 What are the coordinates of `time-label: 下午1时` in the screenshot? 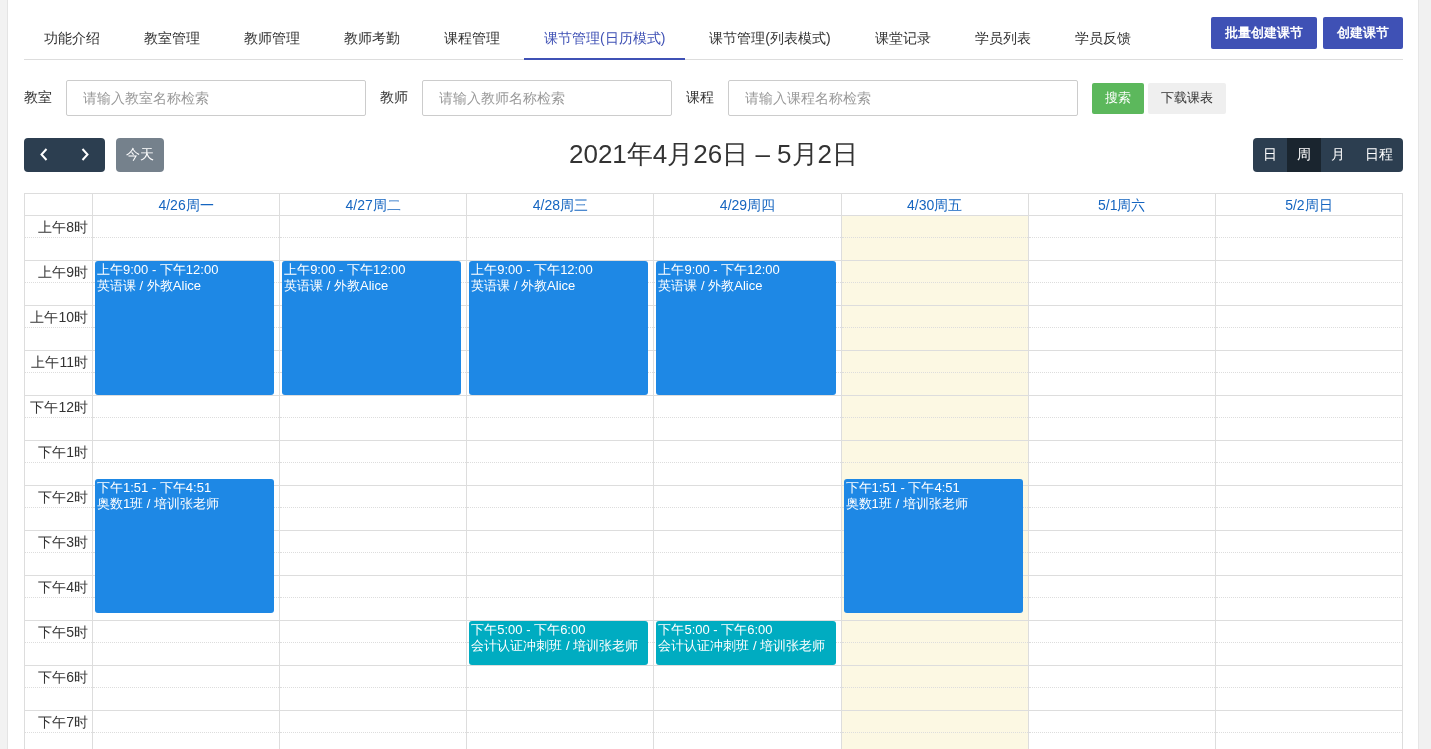 It's located at (63, 452).